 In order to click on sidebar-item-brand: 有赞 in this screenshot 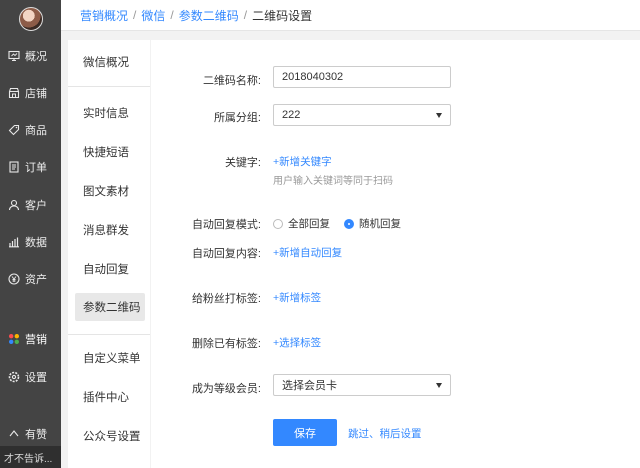, I will do `click(30, 434)`.